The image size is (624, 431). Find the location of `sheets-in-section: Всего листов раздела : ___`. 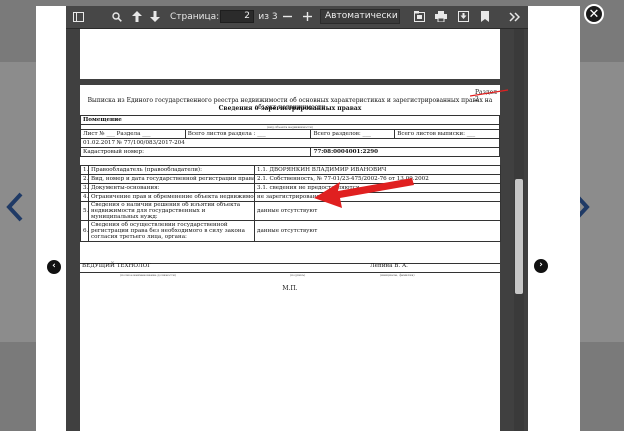

sheets-in-section: Всего листов раздела : ___ is located at coordinates (248, 134).